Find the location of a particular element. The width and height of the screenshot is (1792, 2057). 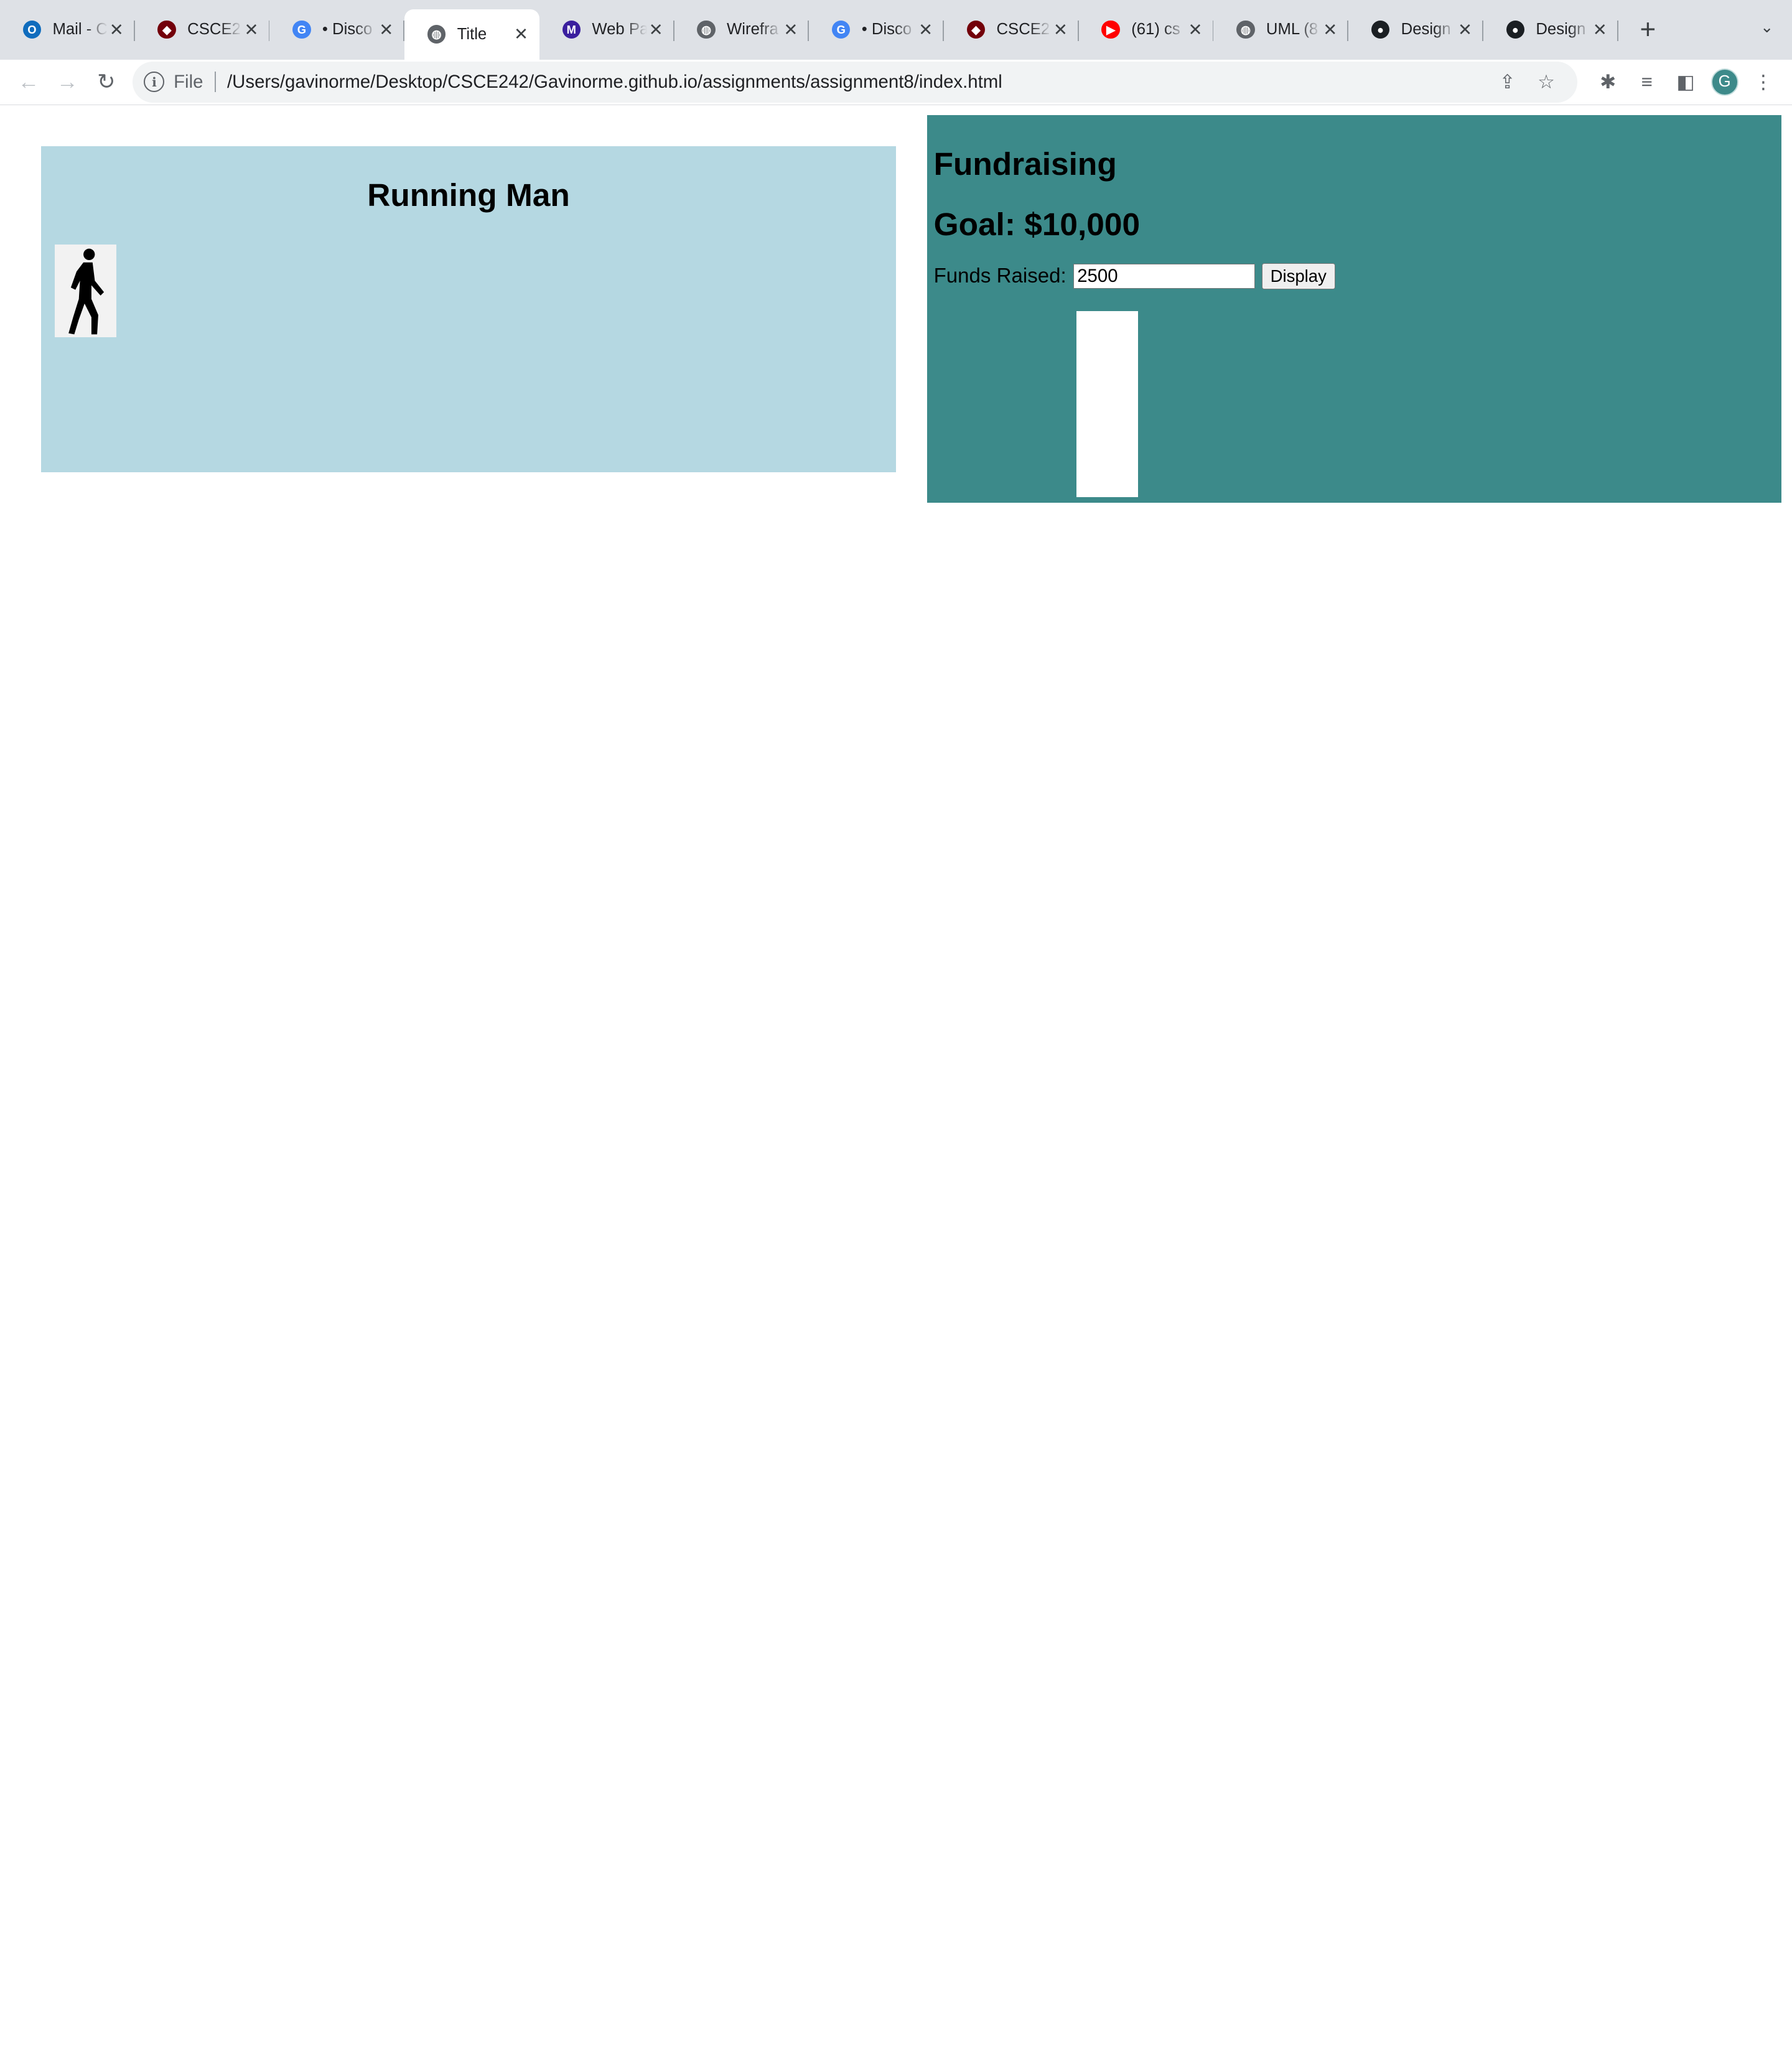

tab-title: Title is located at coordinates (472, 34).